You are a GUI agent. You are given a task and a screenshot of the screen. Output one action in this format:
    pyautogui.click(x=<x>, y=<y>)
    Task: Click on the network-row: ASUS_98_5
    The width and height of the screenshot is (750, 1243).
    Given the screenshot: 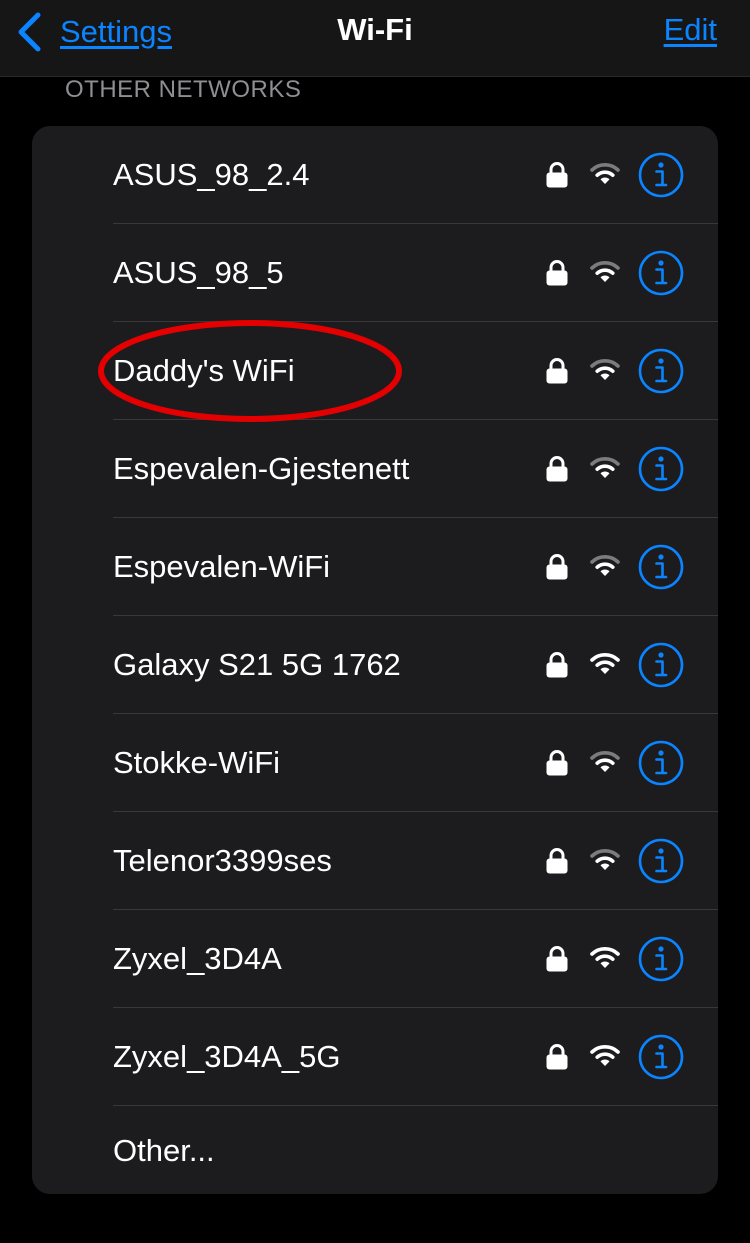 What is the action you would take?
    pyautogui.click(x=375, y=273)
    